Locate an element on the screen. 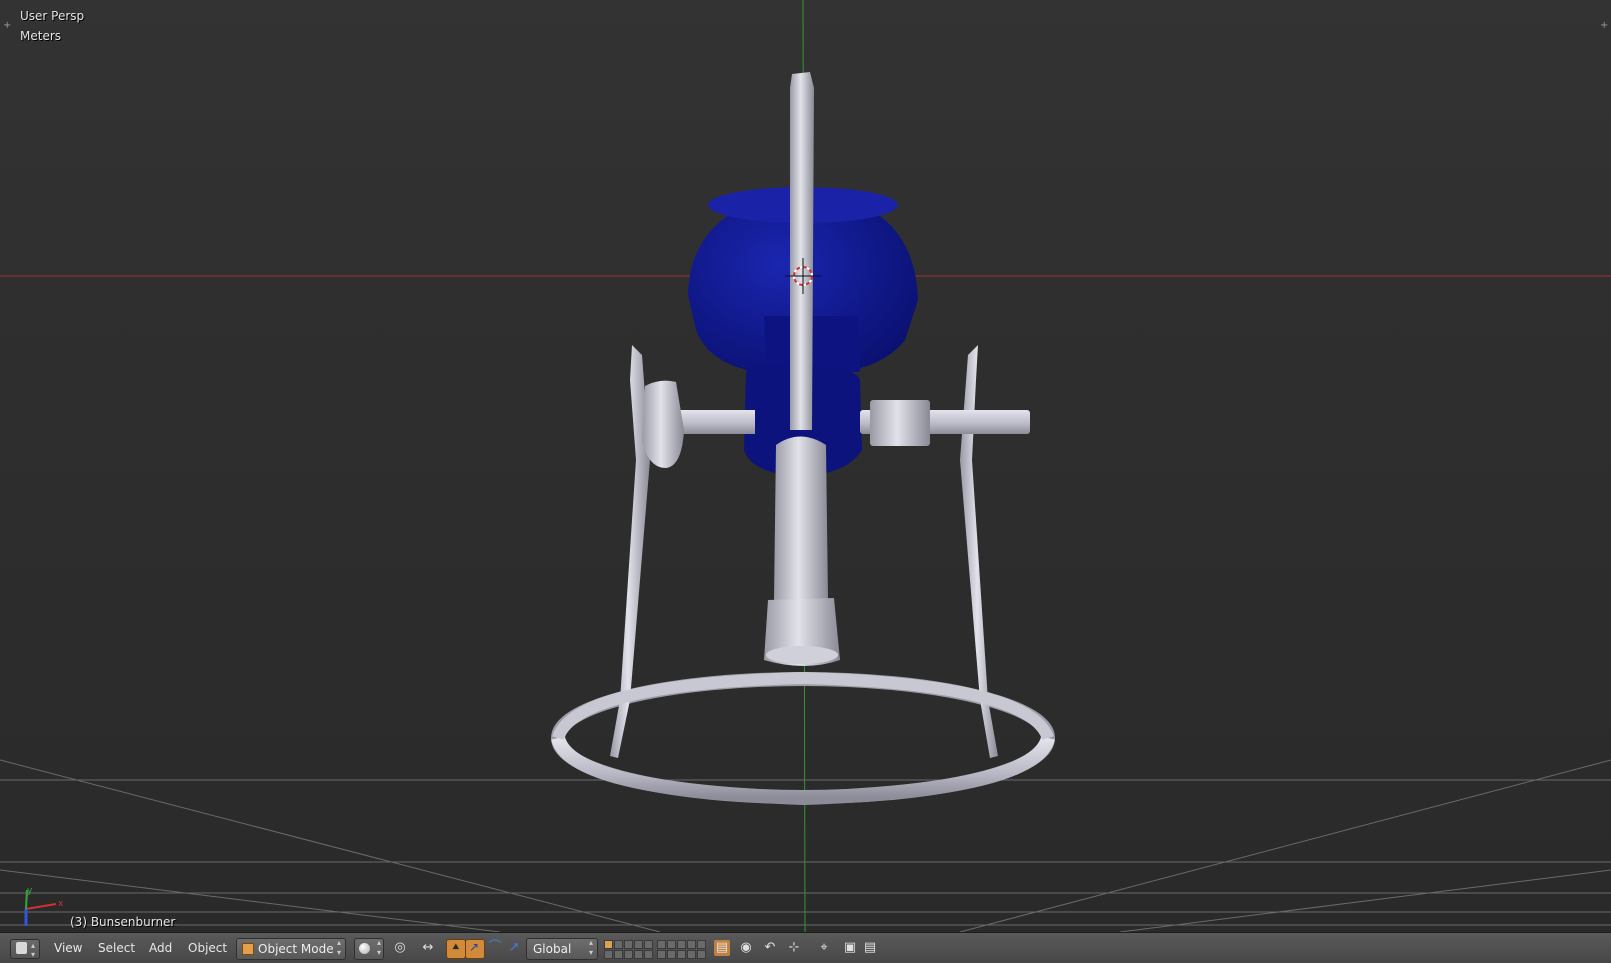 This screenshot has height=963, width=1611. scale-icon: ↗ is located at coordinates (514, 948).